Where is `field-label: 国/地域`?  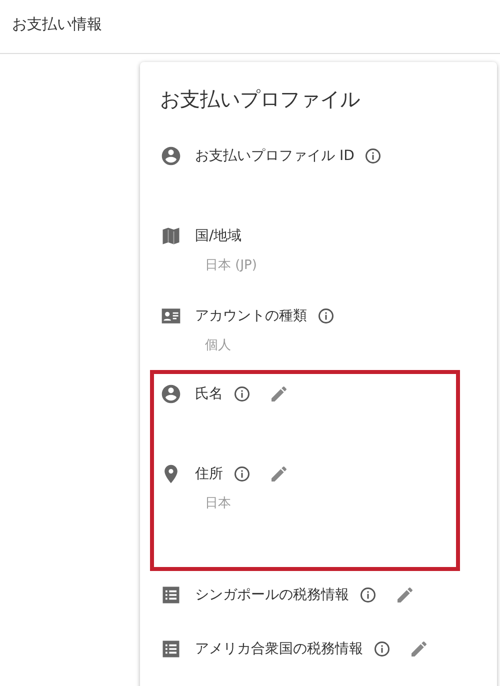
field-label: 国/地域 is located at coordinates (218, 236).